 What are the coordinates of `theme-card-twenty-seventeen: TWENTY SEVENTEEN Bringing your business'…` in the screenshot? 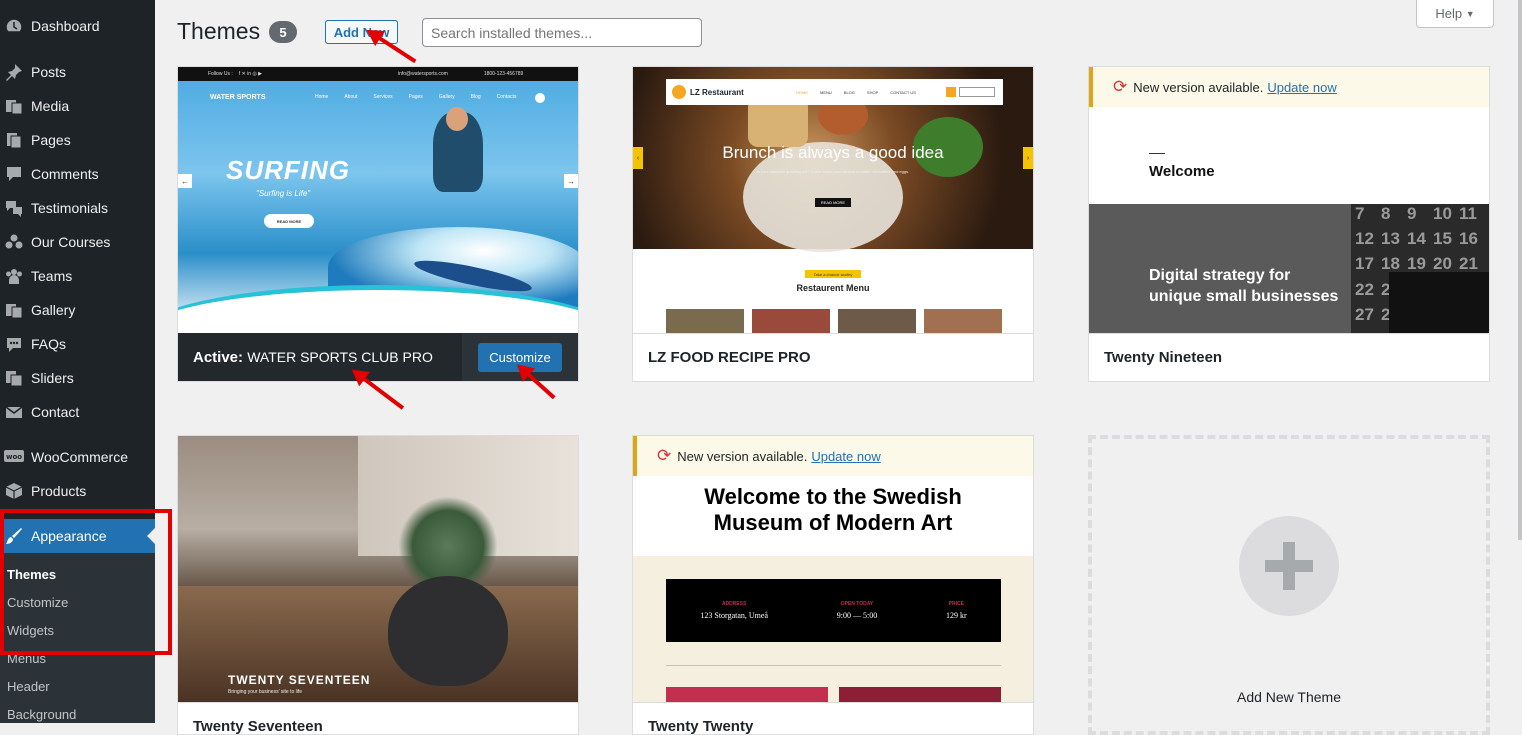 It's located at (378, 585).